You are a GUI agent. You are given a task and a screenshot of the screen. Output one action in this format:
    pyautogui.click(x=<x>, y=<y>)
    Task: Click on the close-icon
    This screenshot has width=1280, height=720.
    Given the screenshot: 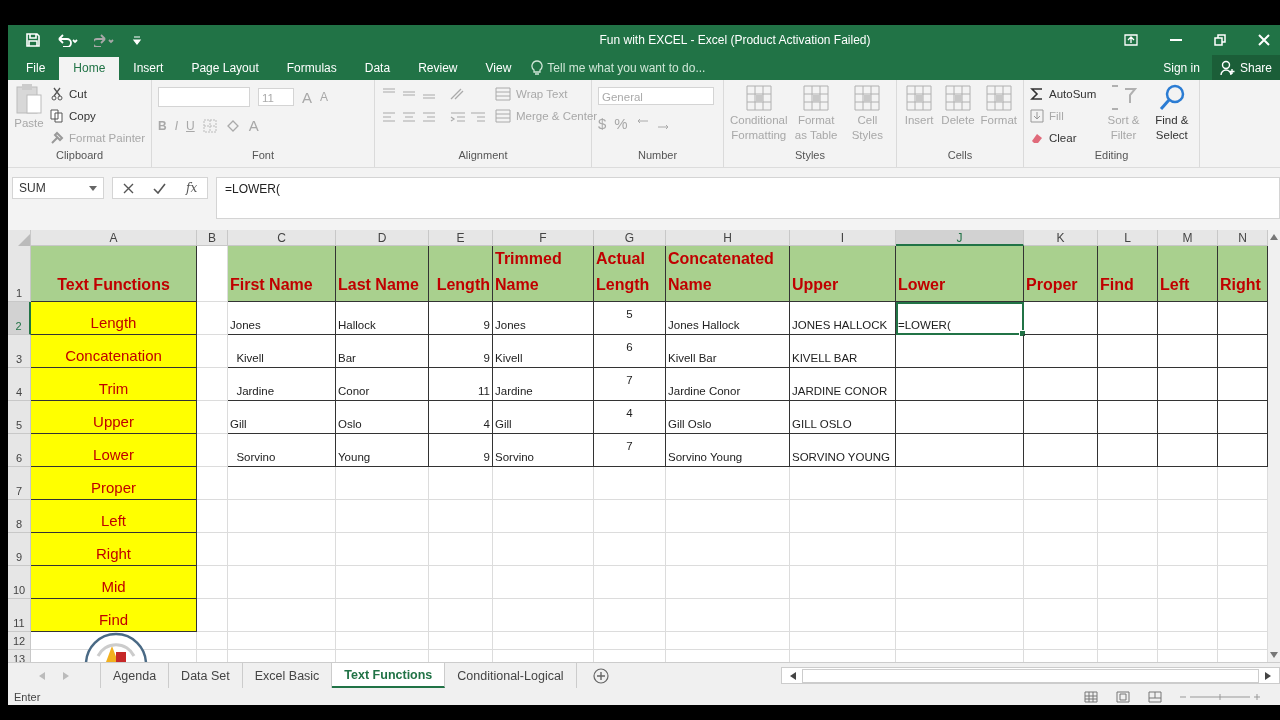 What is the action you would take?
    pyautogui.click(x=1264, y=40)
    